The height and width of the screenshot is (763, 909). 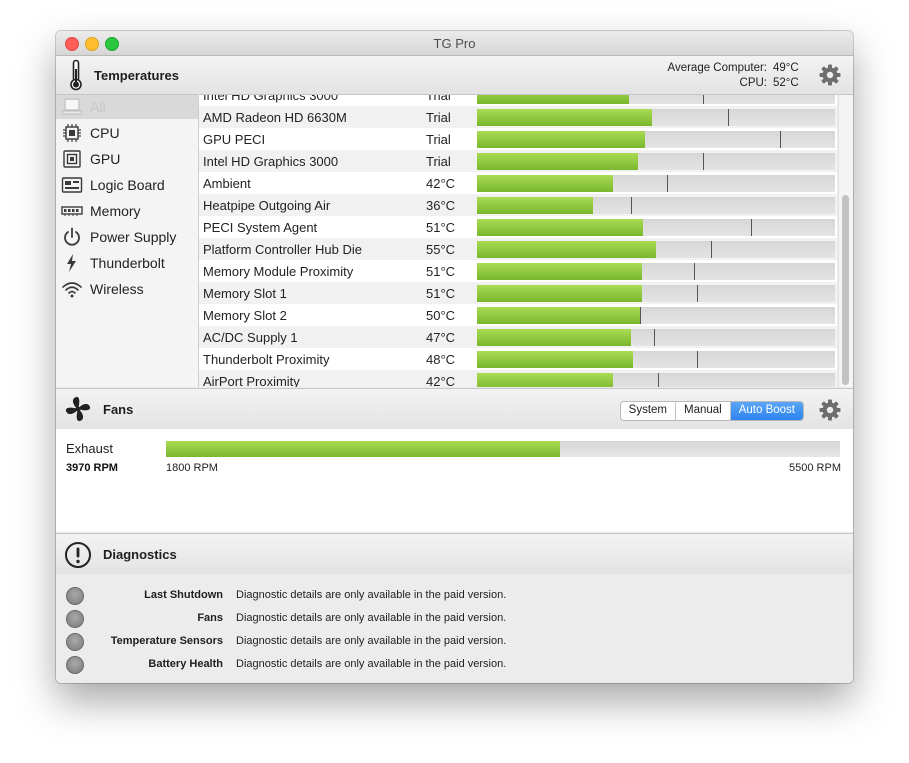 I want to click on sensor-row: Memory Slot 1 51°C, so click(x=518, y=293).